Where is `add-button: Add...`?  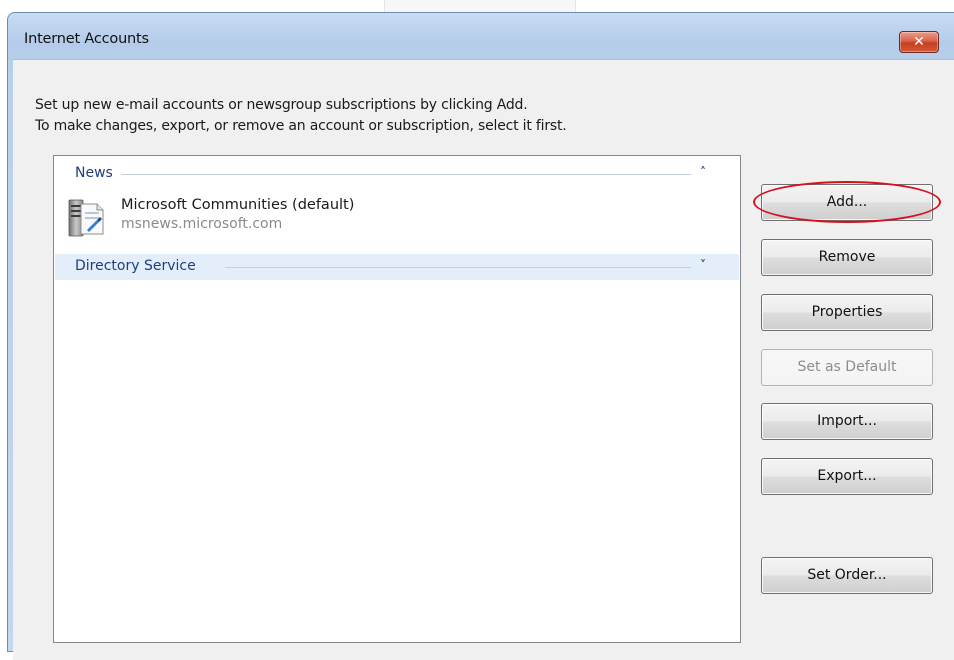
add-button: Add... is located at coordinates (847, 202).